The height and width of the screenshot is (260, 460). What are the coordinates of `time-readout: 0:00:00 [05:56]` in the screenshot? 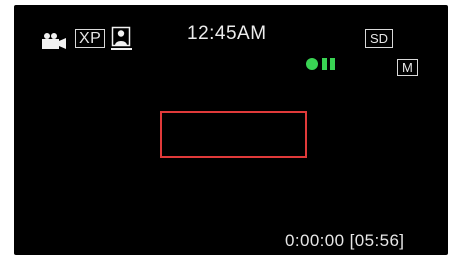 It's located at (345, 240).